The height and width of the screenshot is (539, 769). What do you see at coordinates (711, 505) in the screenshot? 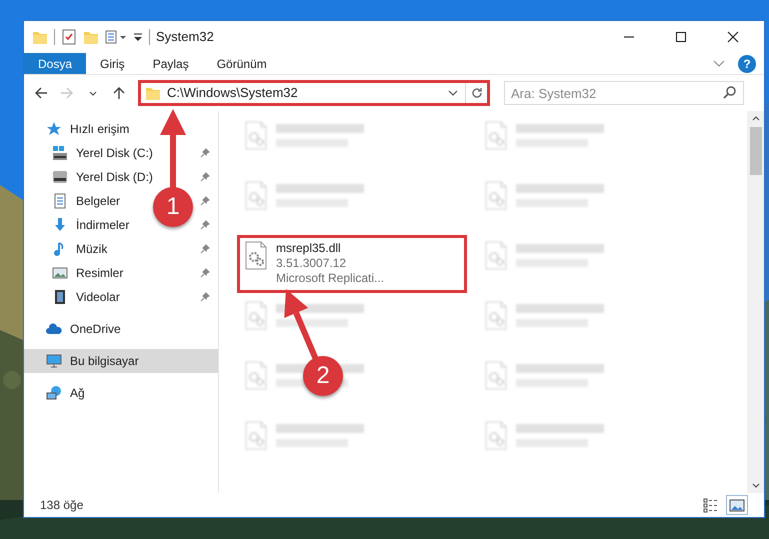
I see `details-view-icon` at bounding box center [711, 505].